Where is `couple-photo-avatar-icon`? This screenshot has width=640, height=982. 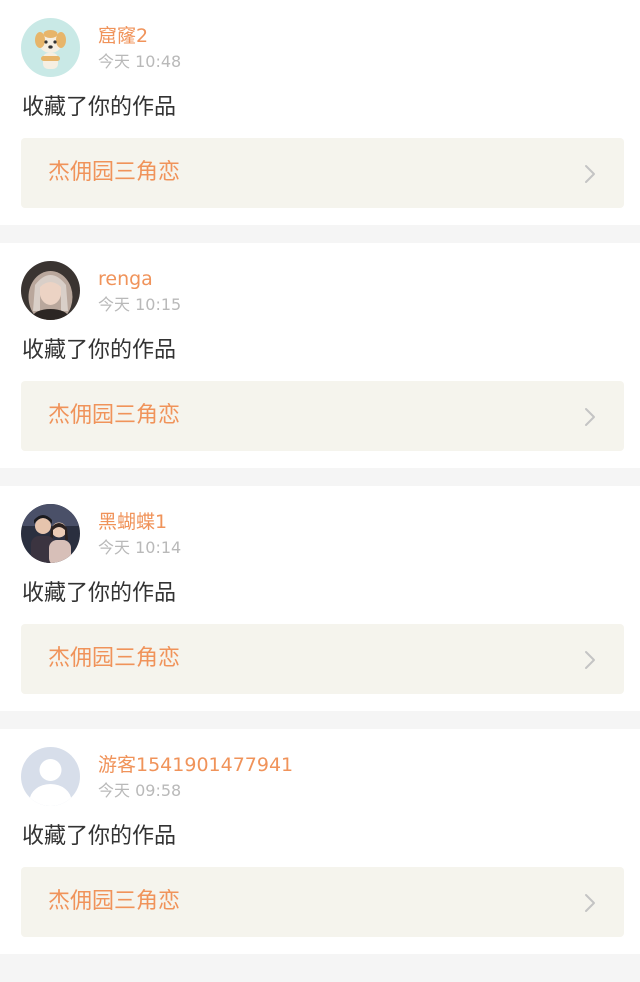 couple-photo-avatar-icon is located at coordinates (50, 533).